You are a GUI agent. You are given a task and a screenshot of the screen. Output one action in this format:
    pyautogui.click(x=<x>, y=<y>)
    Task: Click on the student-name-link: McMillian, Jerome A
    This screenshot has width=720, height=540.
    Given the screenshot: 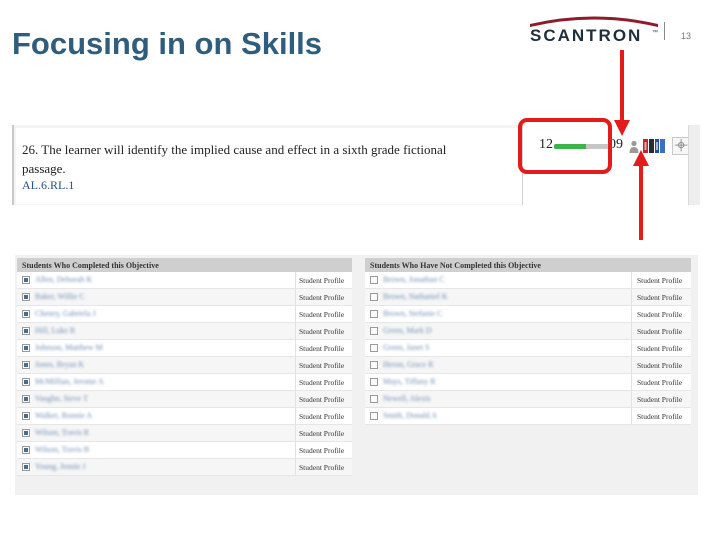 What is the action you would take?
    pyautogui.click(x=69, y=381)
    